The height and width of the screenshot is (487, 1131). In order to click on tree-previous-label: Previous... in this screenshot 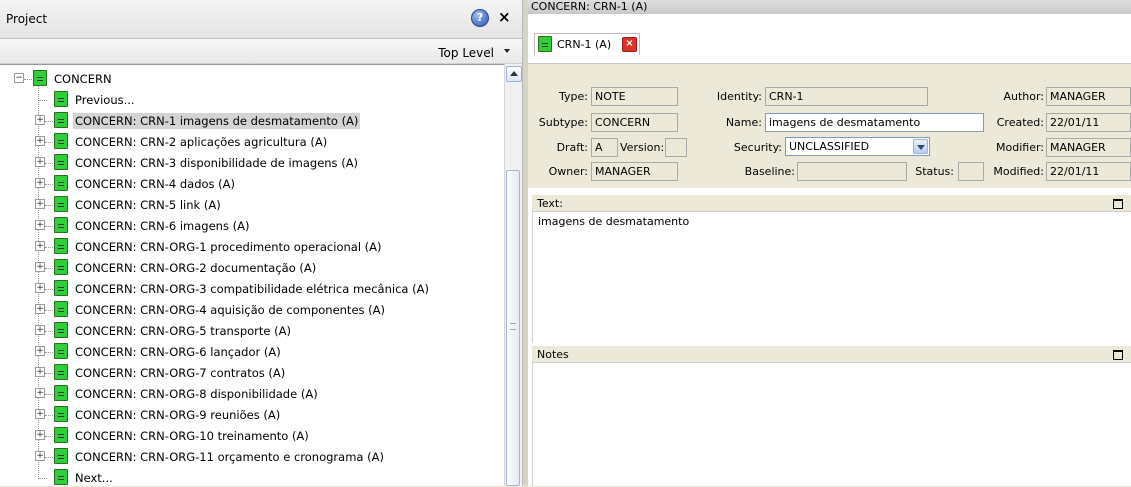, I will do `click(105, 100)`.